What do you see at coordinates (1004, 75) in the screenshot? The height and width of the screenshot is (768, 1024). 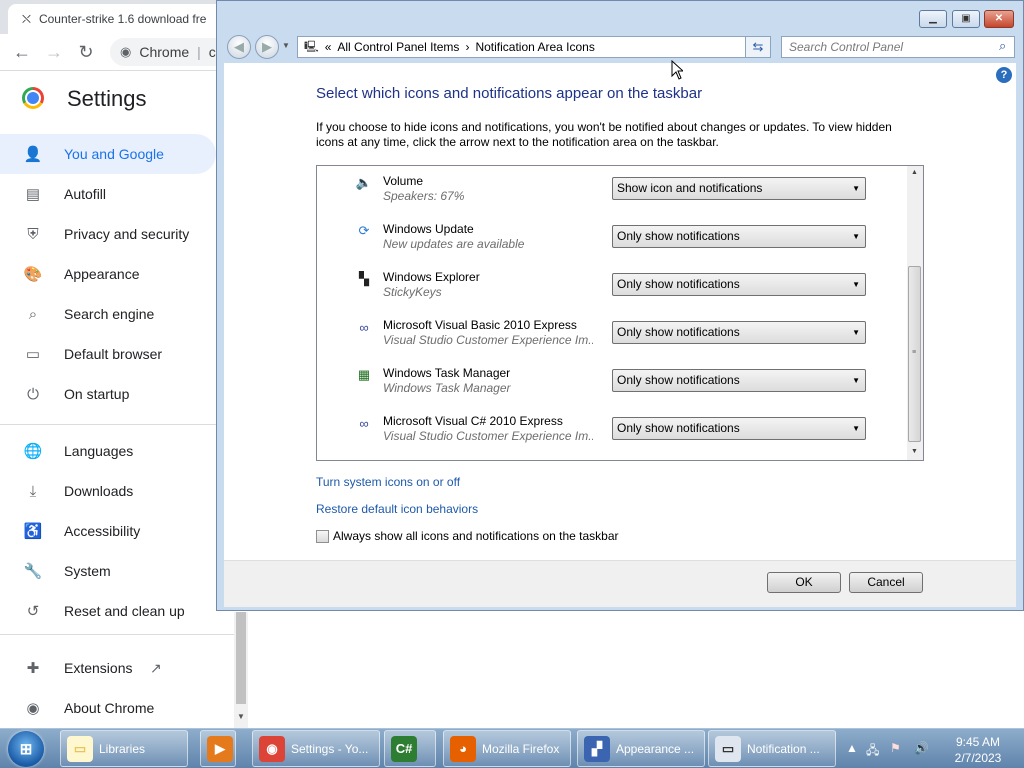 I see `help-icon: ?` at bounding box center [1004, 75].